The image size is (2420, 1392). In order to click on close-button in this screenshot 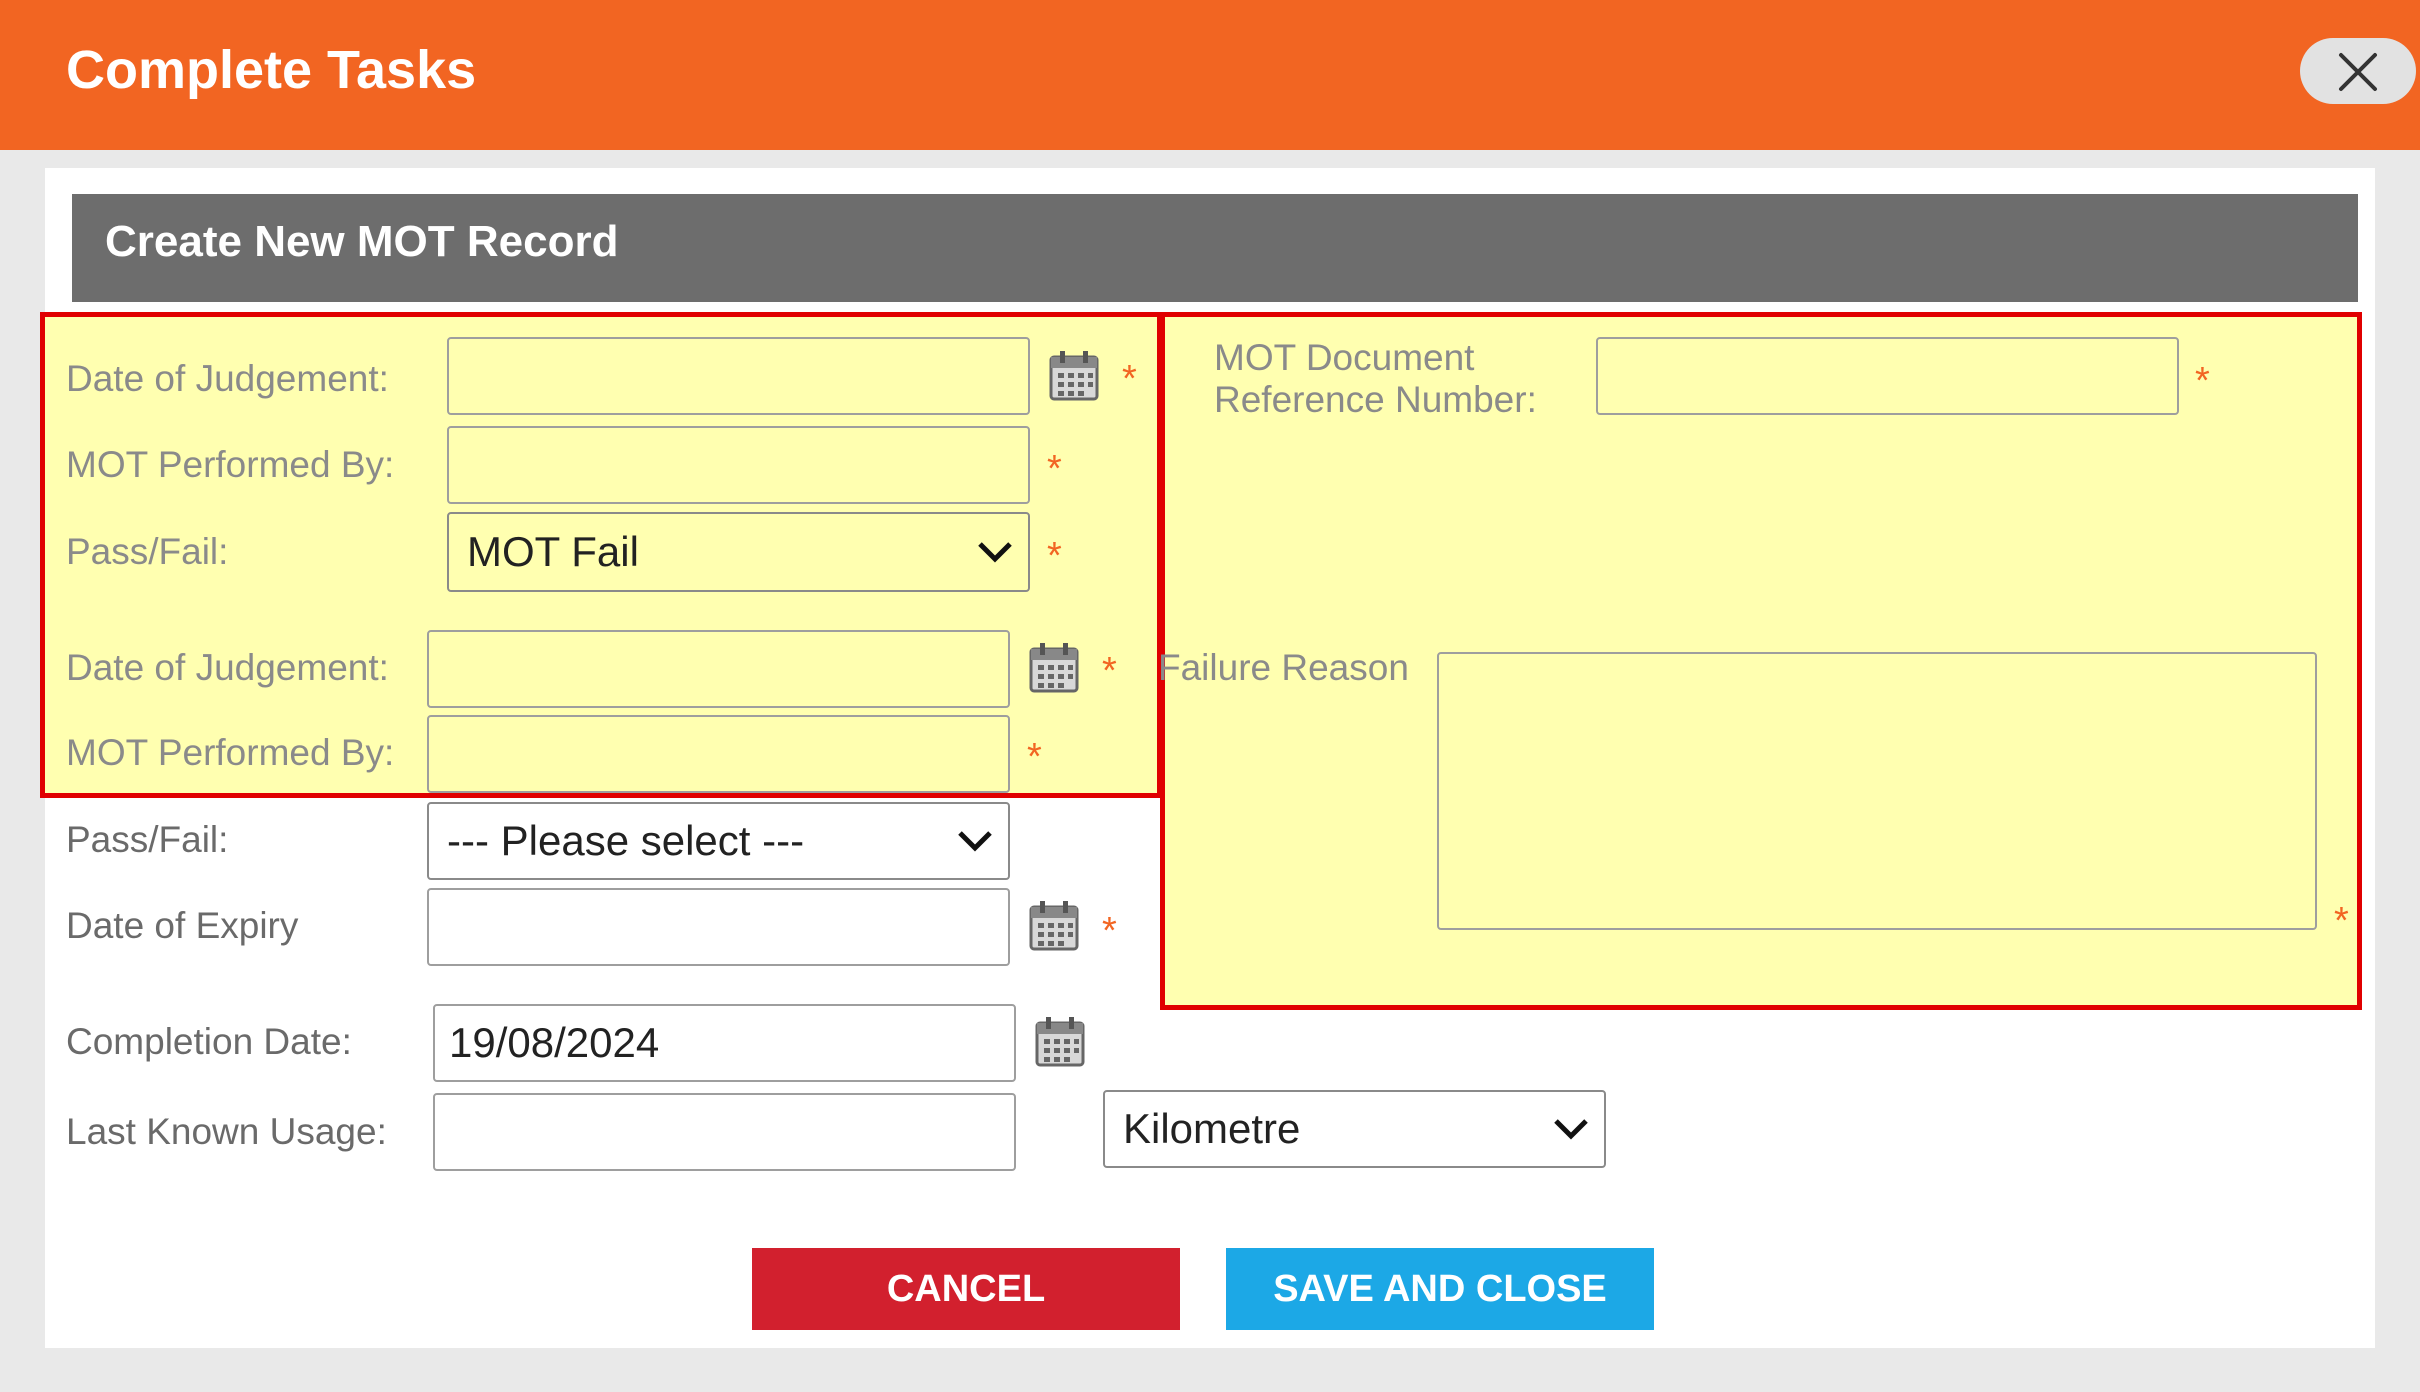, I will do `click(2358, 71)`.